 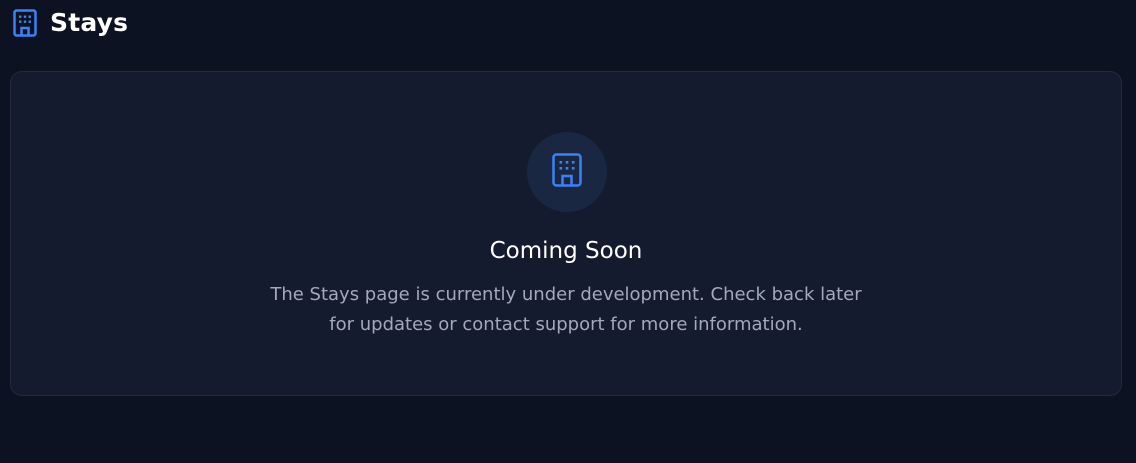 I want to click on coming-soon-title: Coming Soon, so click(x=566, y=251).